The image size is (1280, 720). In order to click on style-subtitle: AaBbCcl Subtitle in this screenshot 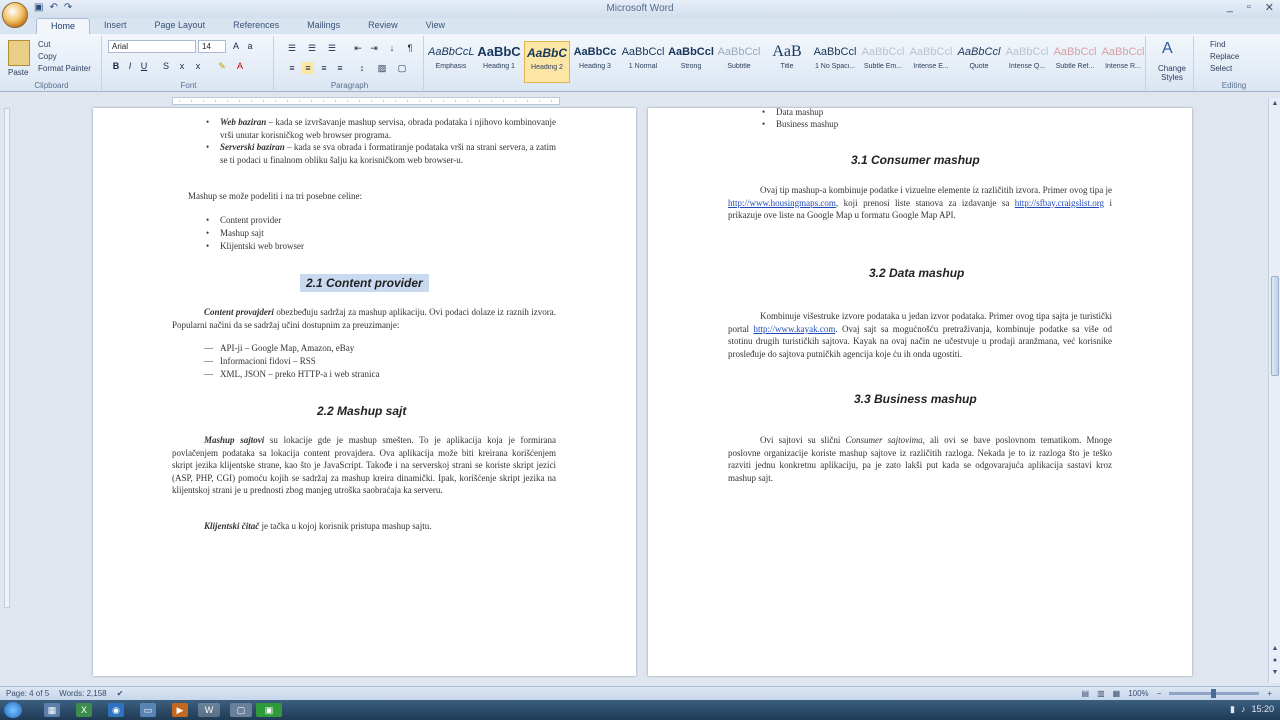, I will do `click(739, 62)`.